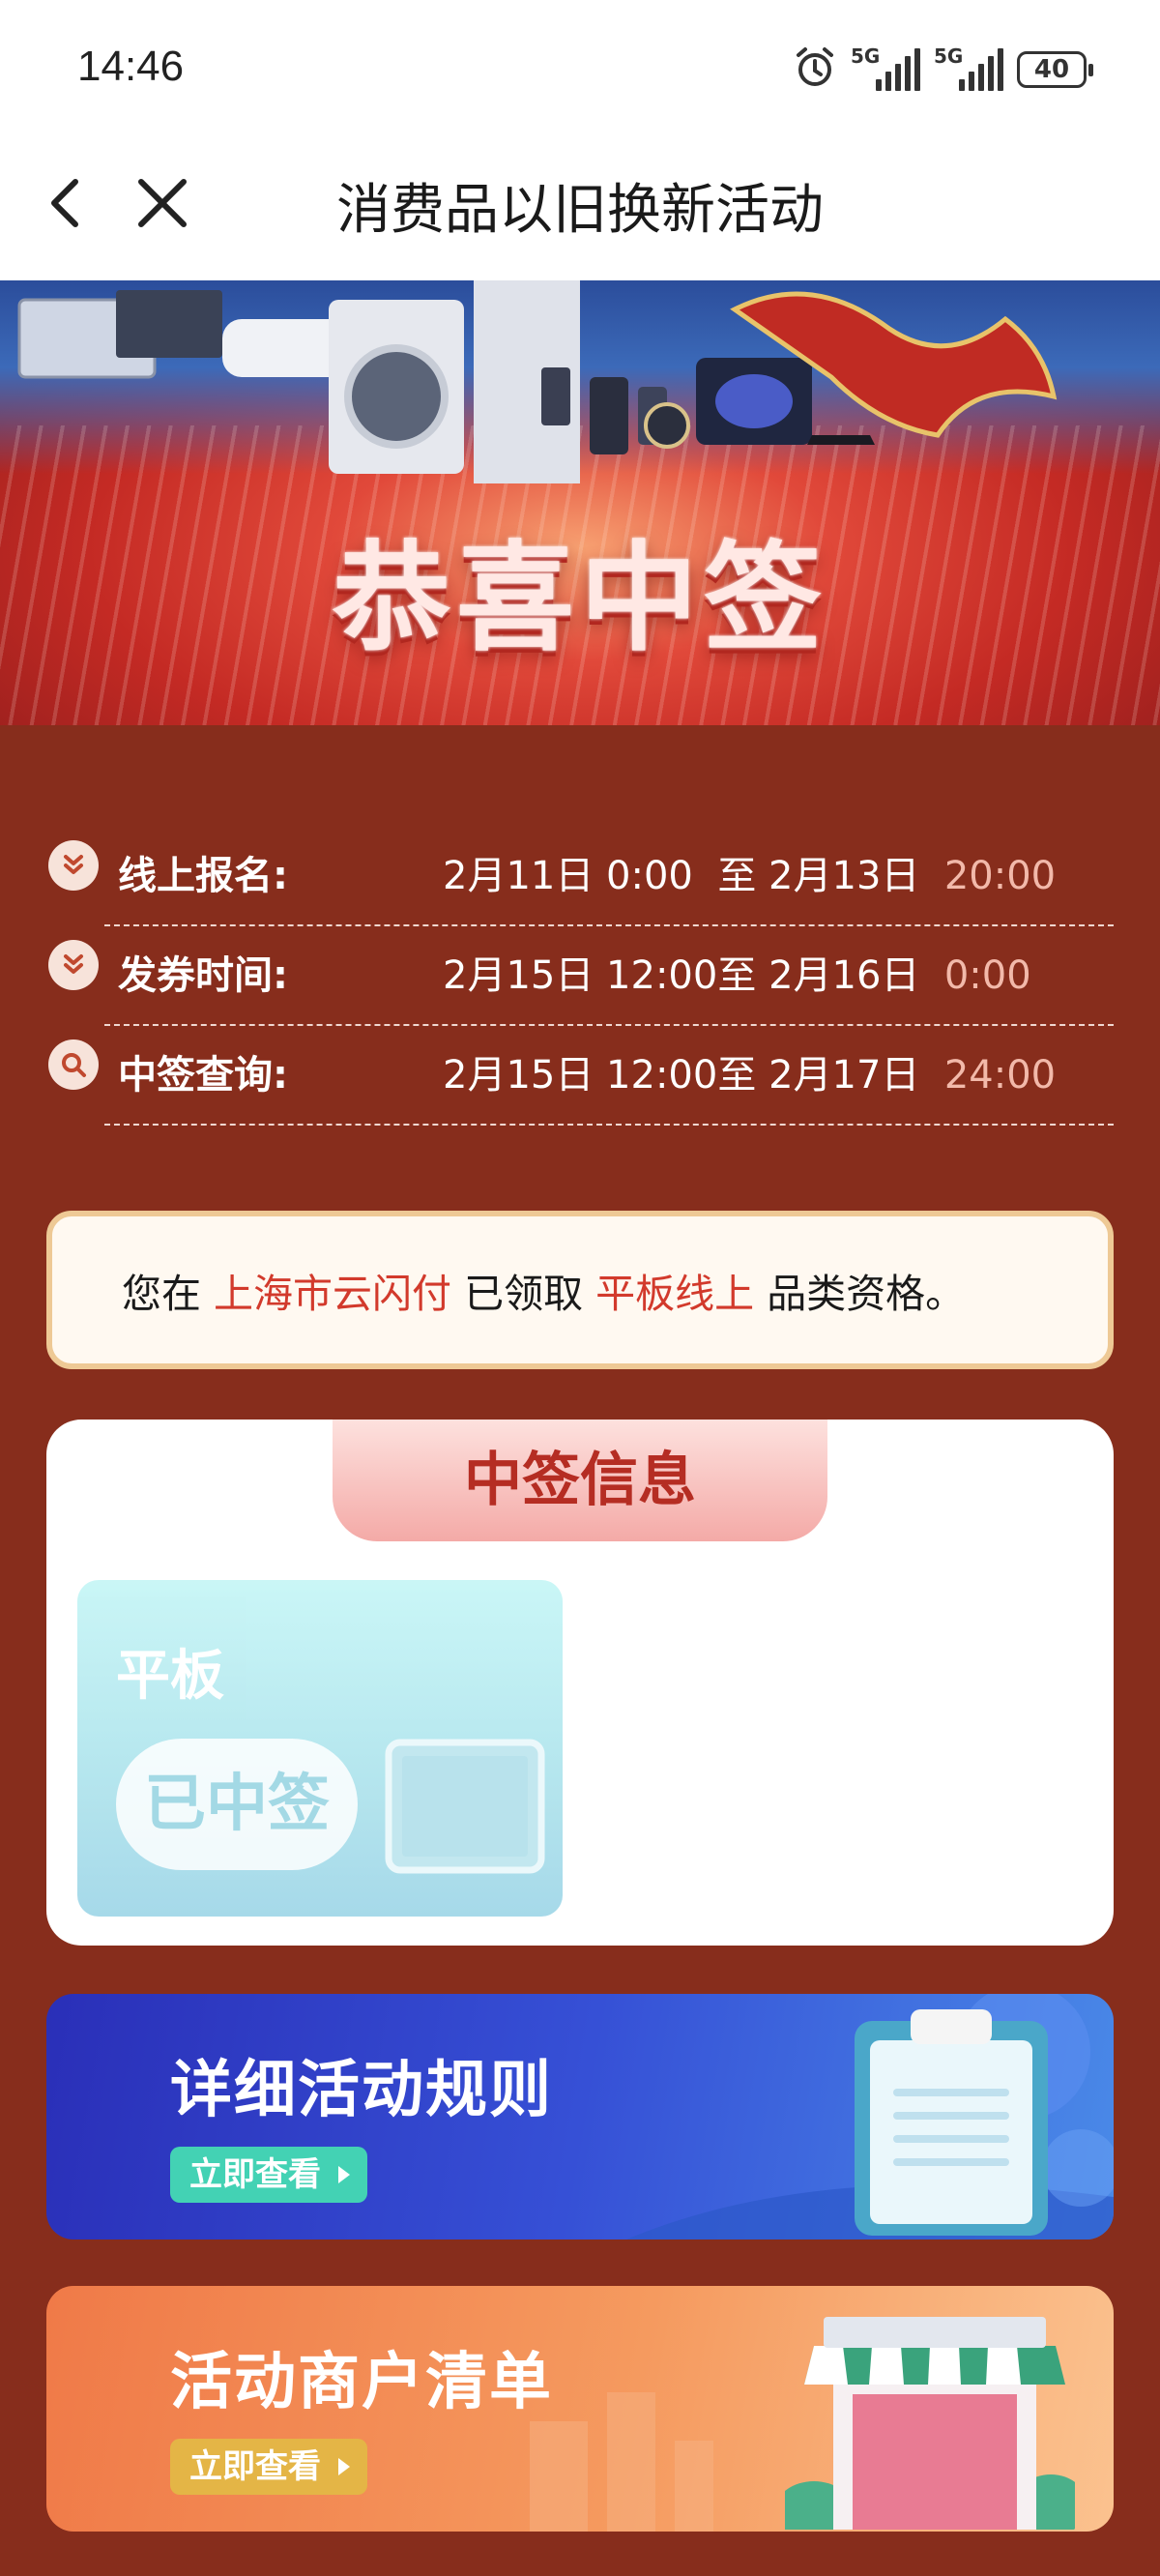 The image size is (1160, 2576). What do you see at coordinates (675, 1294) in the screenshot?
I see `notice-category: 平板线上` at bounding box center [675, 1294].